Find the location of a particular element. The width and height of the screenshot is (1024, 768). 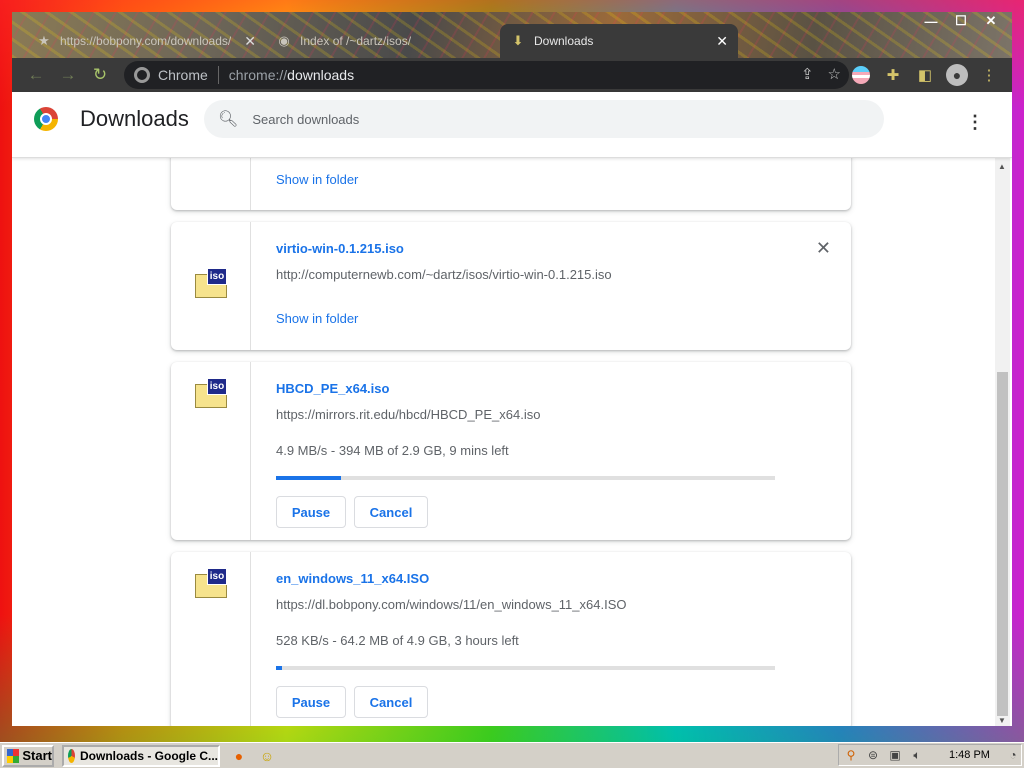

side-panel-icon: ◧ is located at coordinates (925, 75).